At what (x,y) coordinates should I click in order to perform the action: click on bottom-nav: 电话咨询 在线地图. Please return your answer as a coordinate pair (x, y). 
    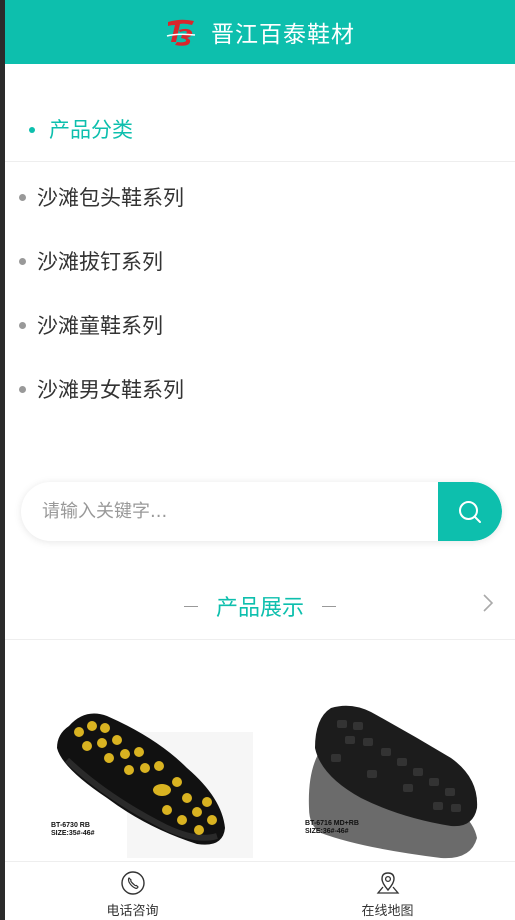
    Looking at the image, I should click on (260, 890).